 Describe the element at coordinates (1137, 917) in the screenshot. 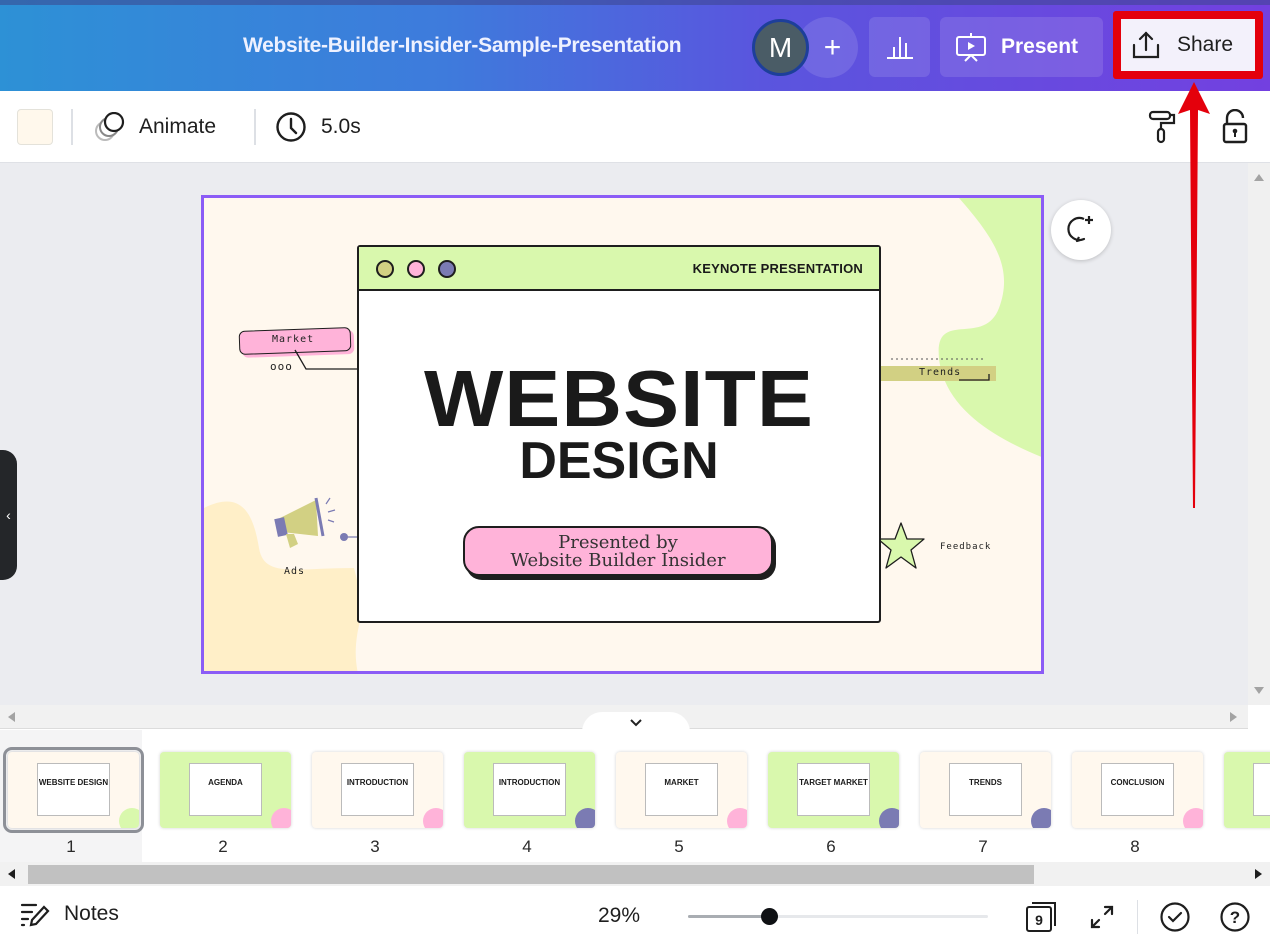

I see `footer-divider` at that location.